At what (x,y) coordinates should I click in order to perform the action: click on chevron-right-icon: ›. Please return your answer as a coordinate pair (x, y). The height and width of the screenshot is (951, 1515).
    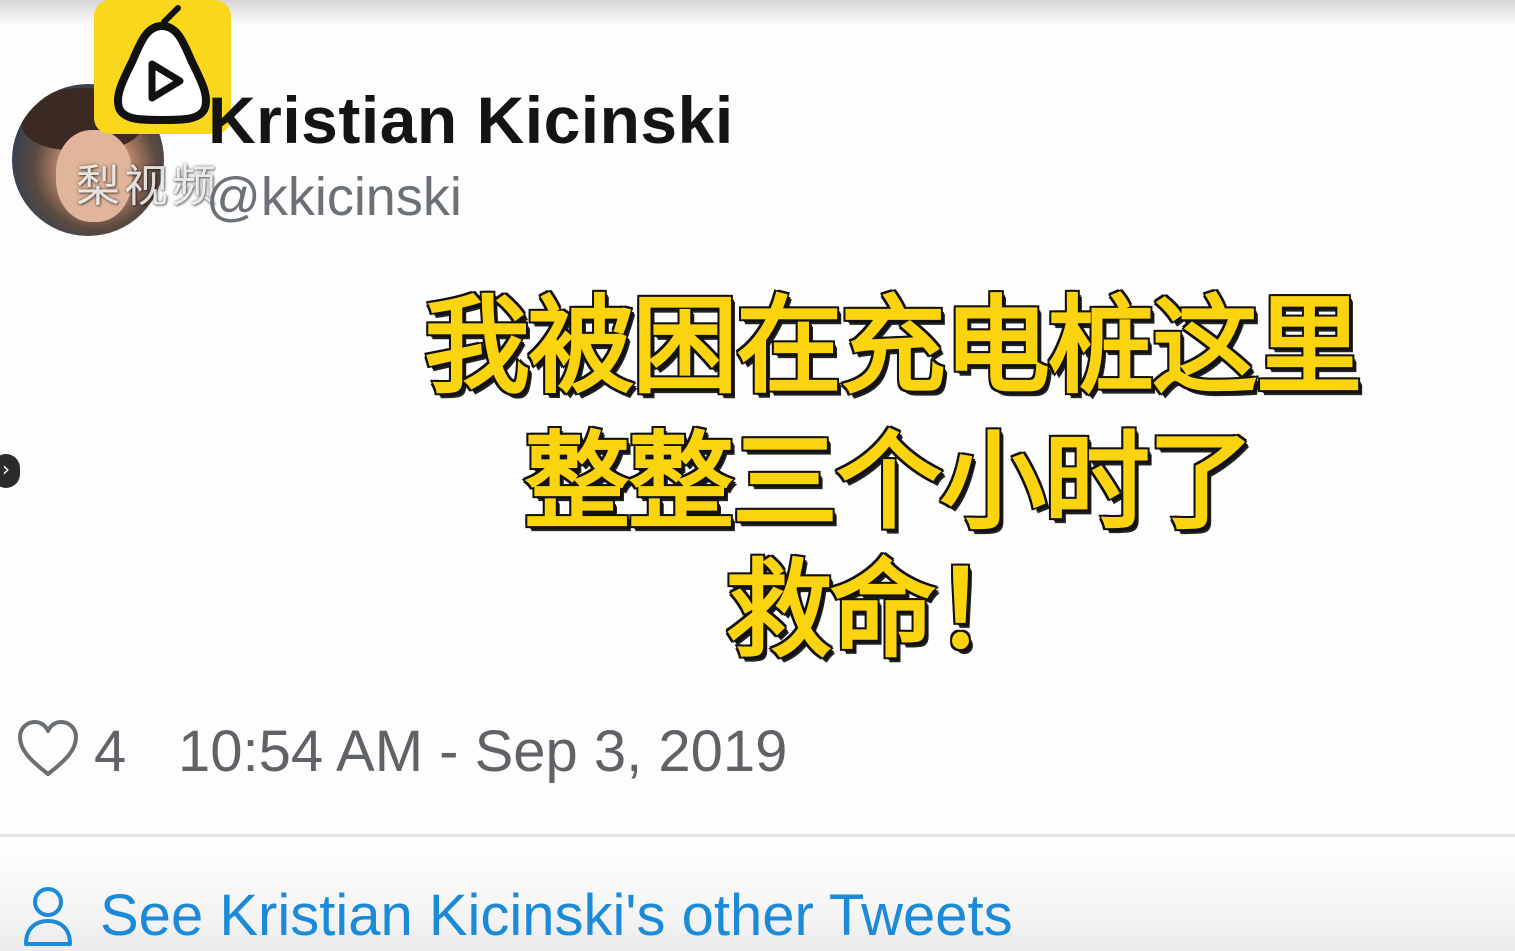
    Looking at the image, I should click on (6, 469).